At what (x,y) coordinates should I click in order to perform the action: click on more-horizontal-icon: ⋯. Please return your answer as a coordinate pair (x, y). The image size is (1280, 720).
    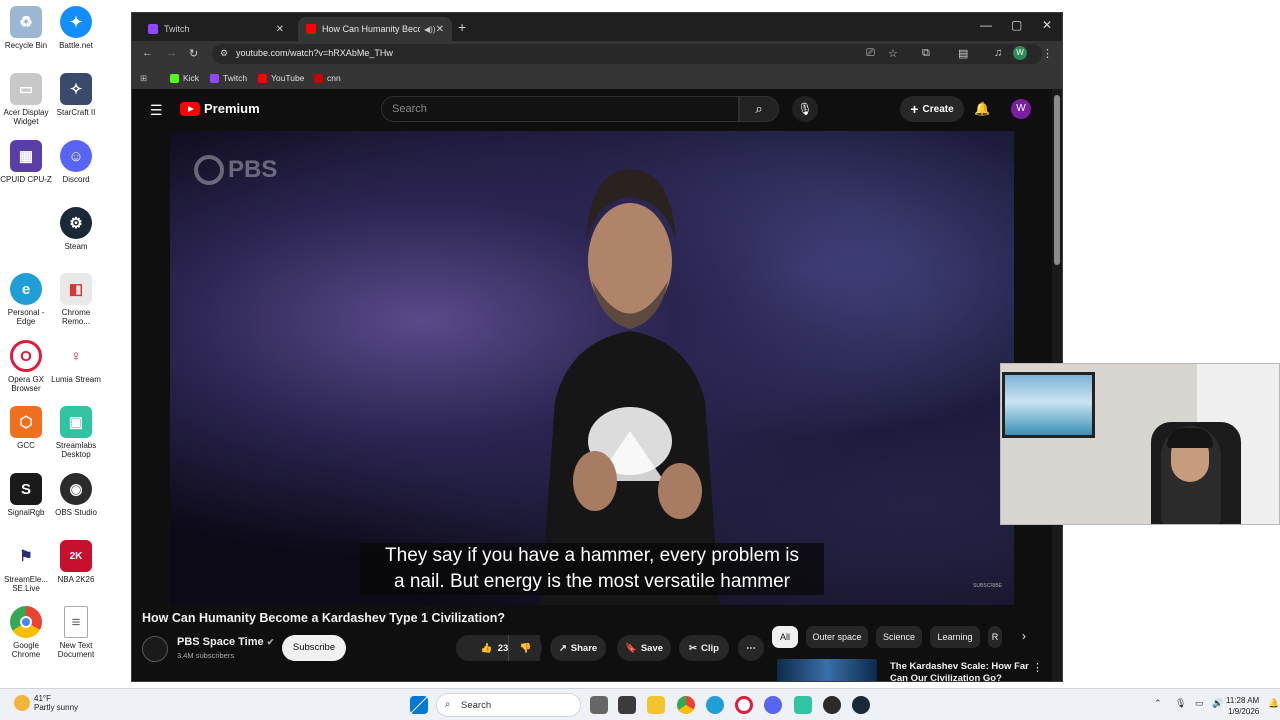
    Looking at the image, I should click on (751, 648).